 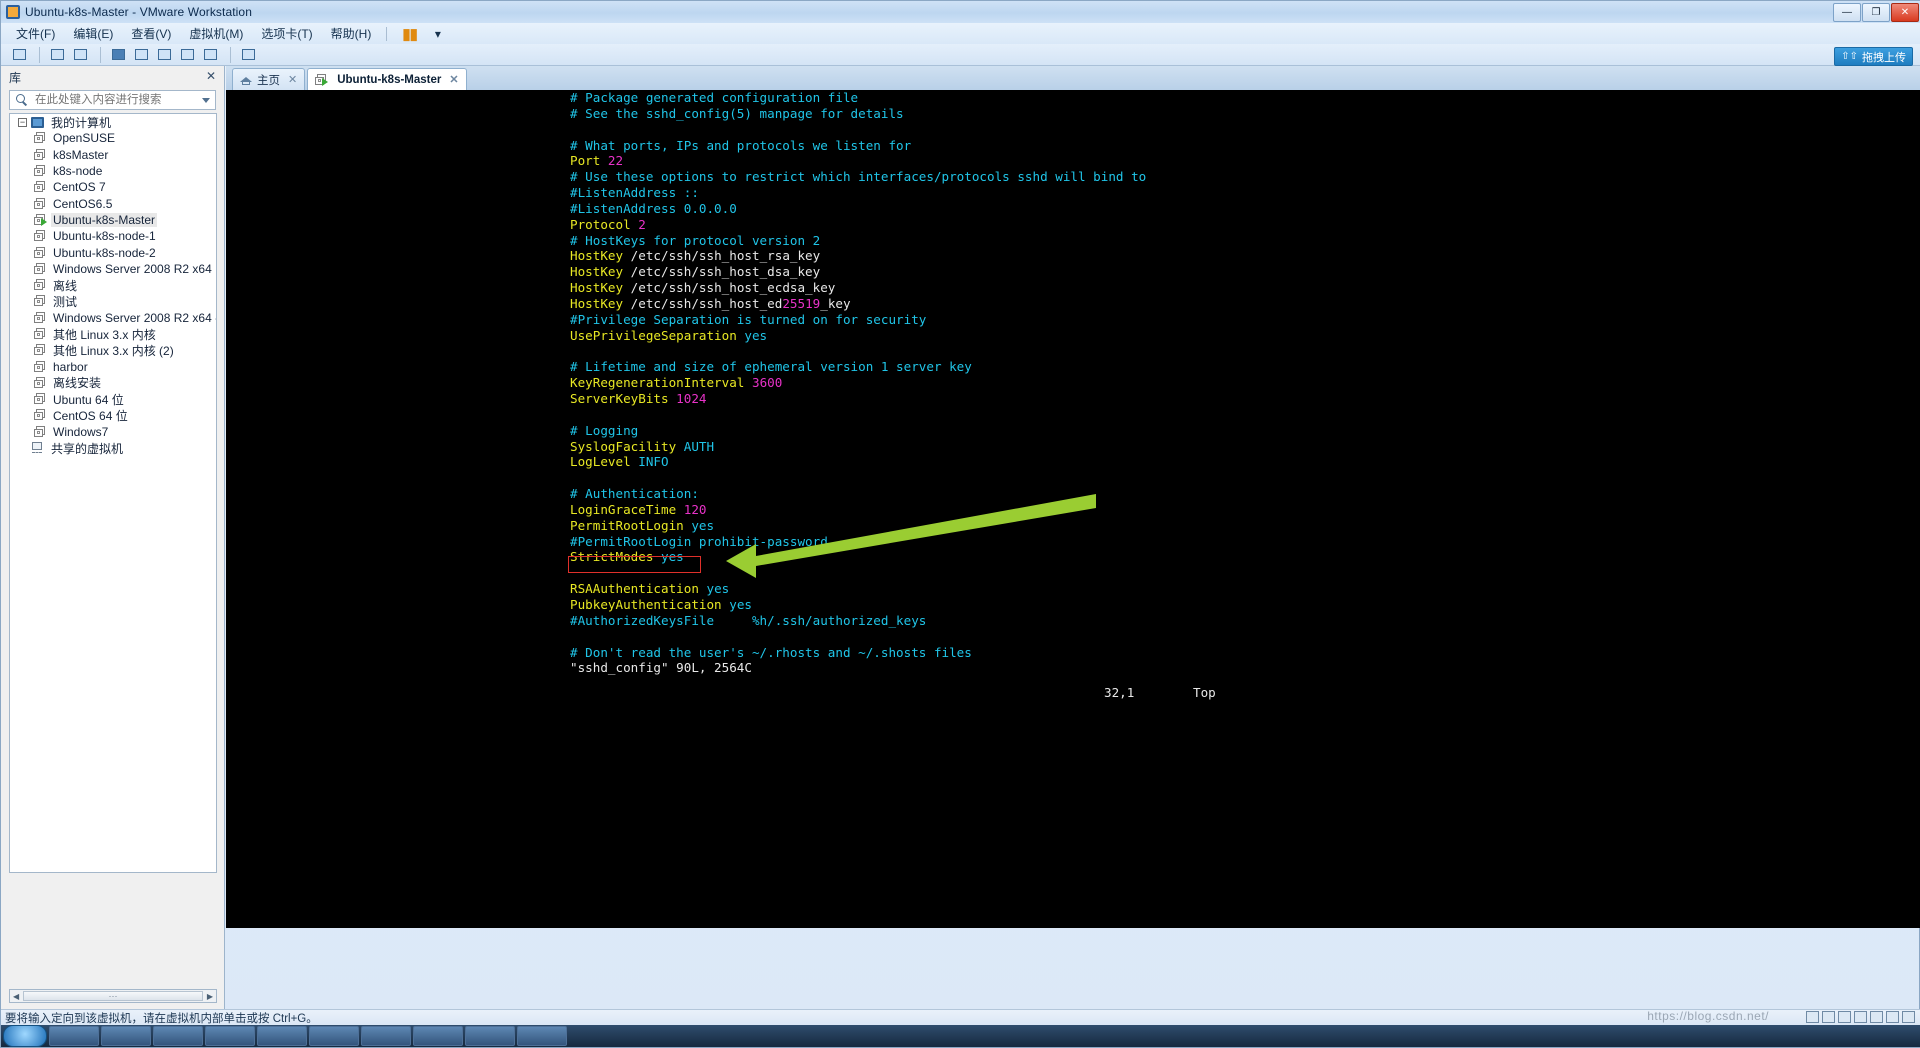 I want to click on camera-icon, so click(x=19, y=54).